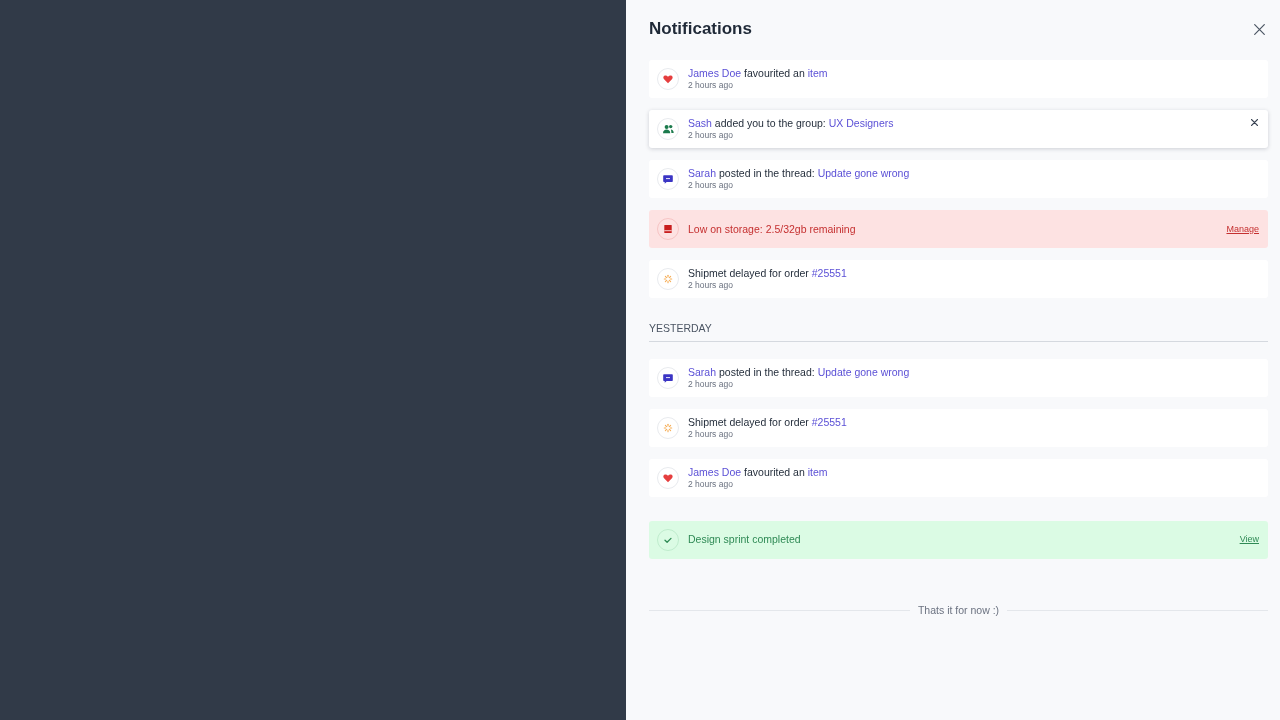 This screenshot has height=720, width=1280. I want to click on footer-note: Thats it for now :), so click(958, 610).